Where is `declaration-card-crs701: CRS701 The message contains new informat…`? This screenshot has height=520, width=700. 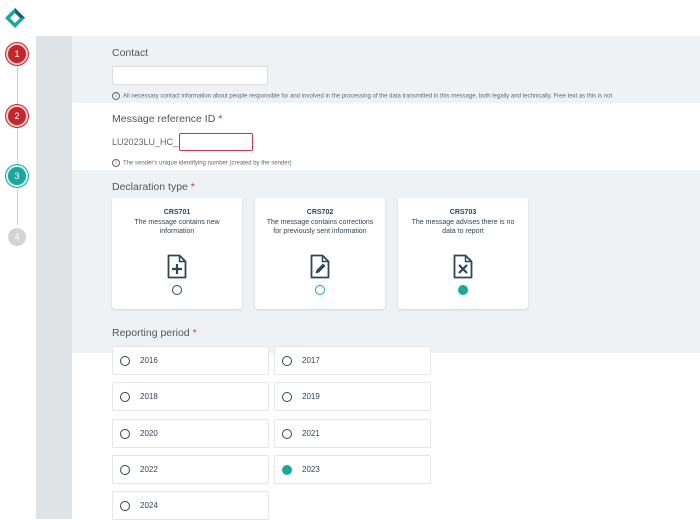 declaration-card-crs701: CRS701 The message contains new informat… is located at coordinates (177, 253).